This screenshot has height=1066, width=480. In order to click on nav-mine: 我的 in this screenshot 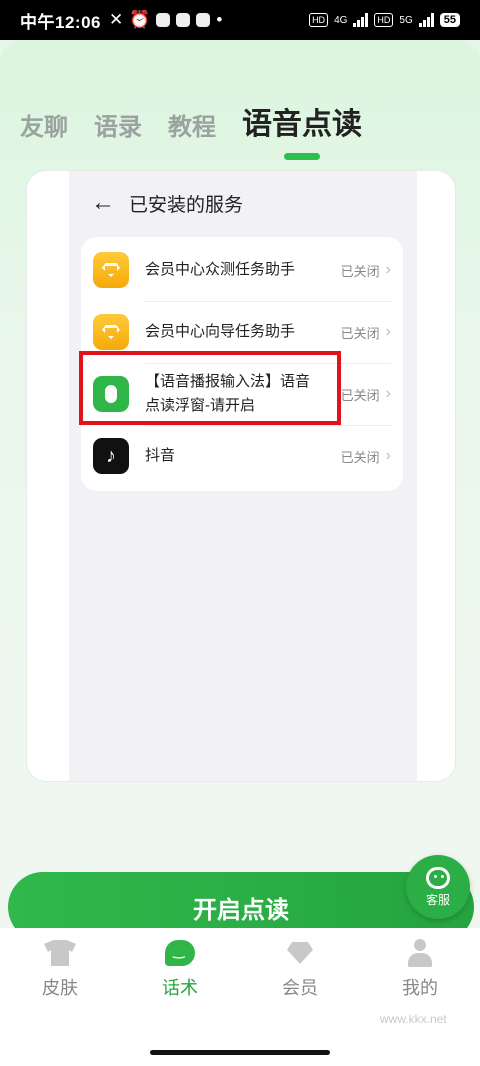, I will do `click(420, 972)`.